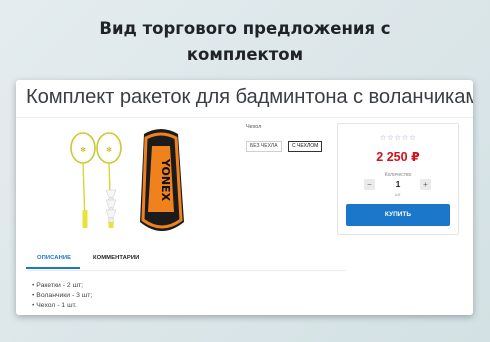 This screenshot has width=490, height=342. What do you see at coordinates (244, 117) in the screenshot?
I see `title-divider` at bounding box center [244, 117].